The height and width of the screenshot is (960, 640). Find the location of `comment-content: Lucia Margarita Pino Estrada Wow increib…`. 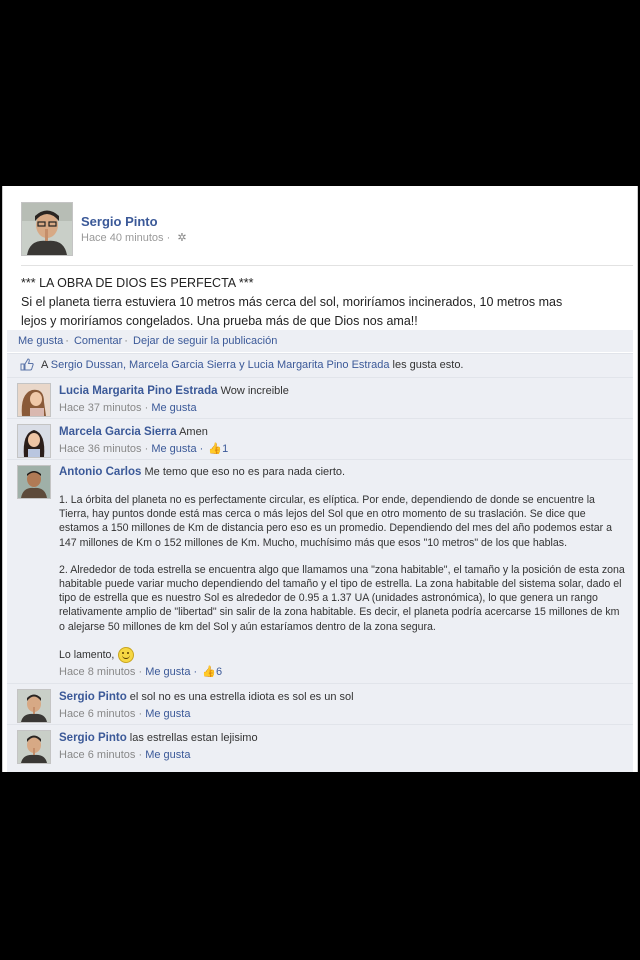

comment-content: Lucia Margarita Pino Estrada Wow increib… is located at coordinates (342, 400).